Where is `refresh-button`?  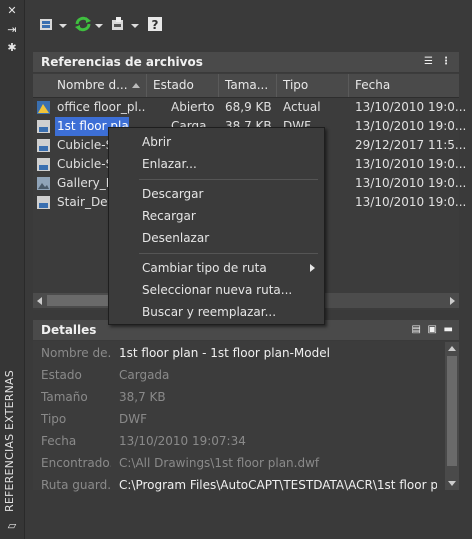
refresh-button is located at coordinates (85, 26).